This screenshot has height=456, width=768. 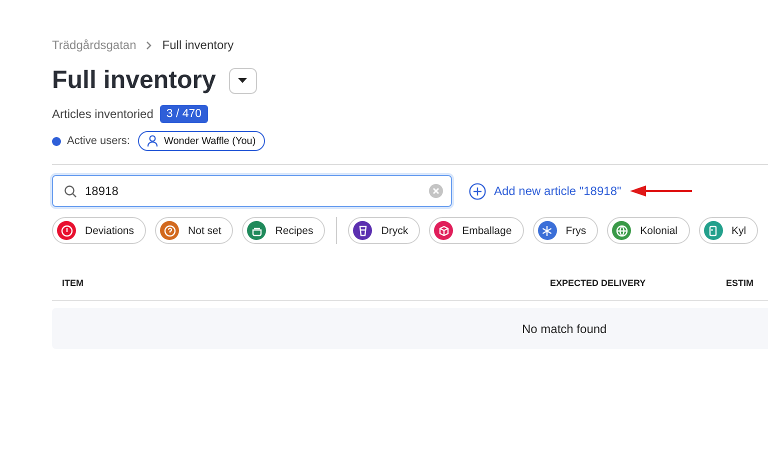 What do you see at coordinates (545, 191) in the screenshot?
I see `add-article-link: Add new article "18918"` at bounding box center [545, 191].